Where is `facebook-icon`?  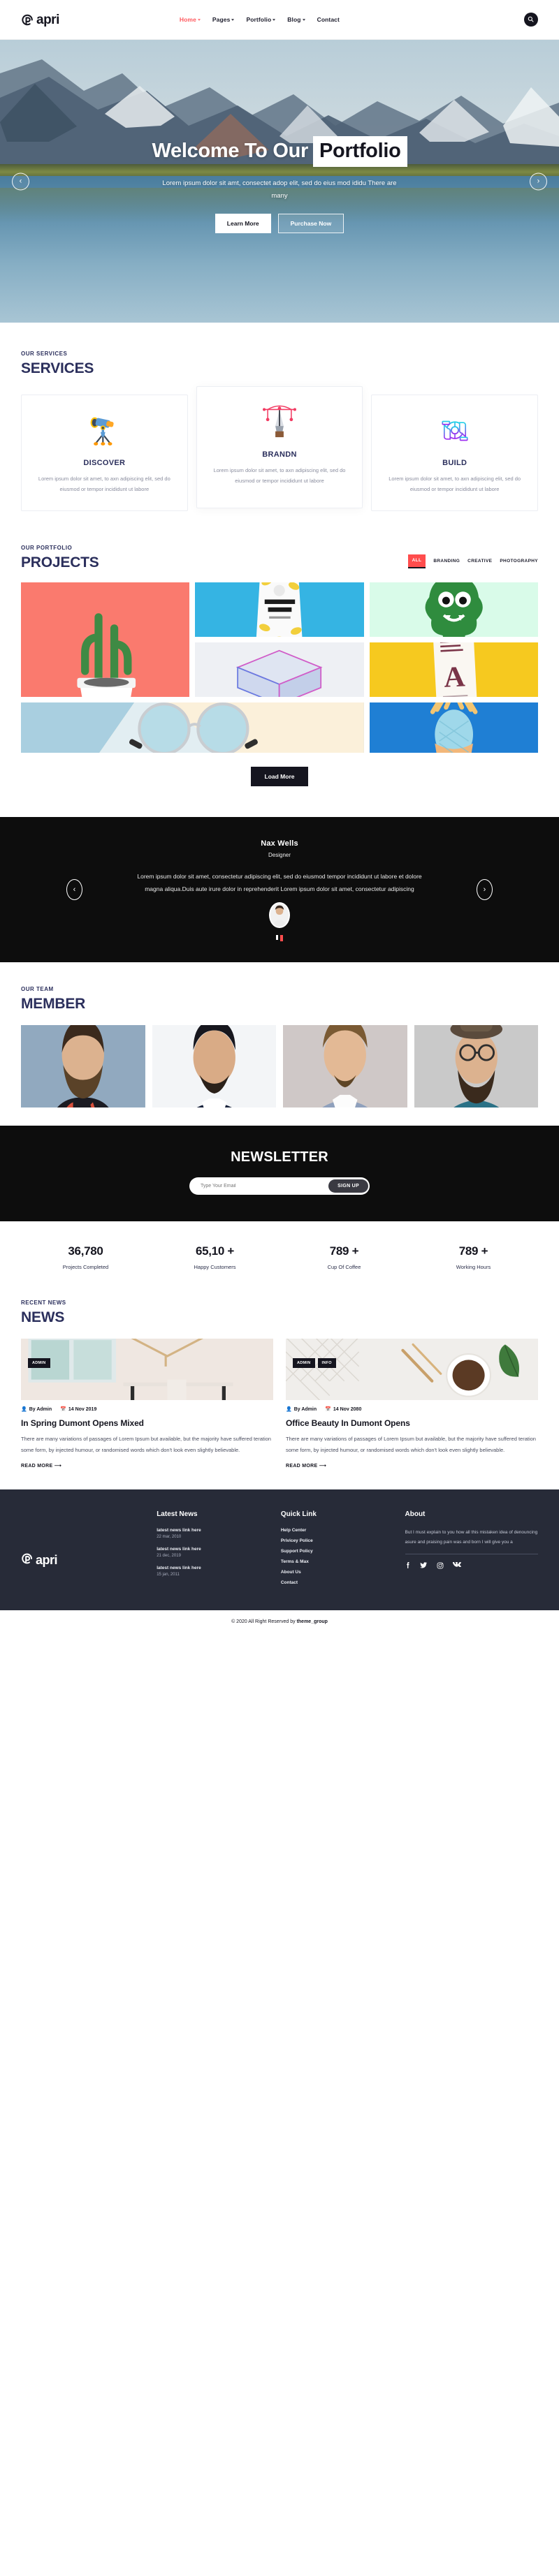 facebook-icon is located at coordinates (408, 1565).